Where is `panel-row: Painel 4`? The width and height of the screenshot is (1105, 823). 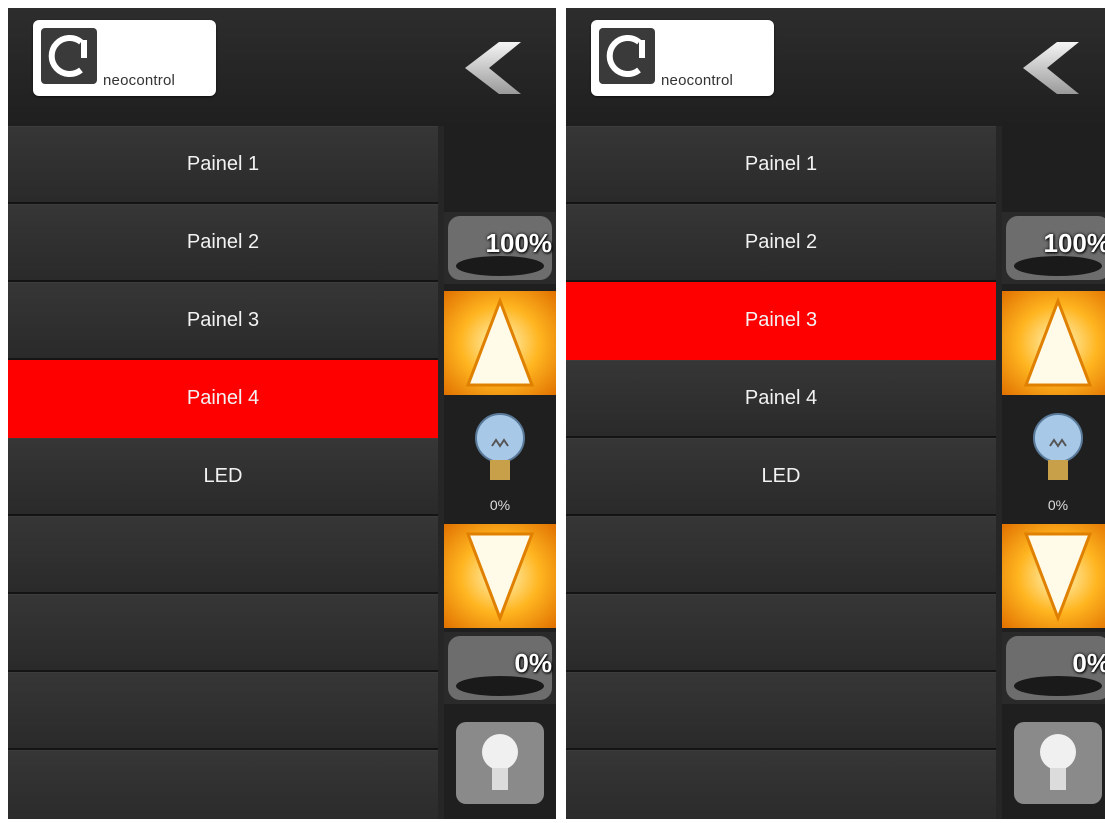
panel-row: Painel 4 is located at coordinates (781, 399).